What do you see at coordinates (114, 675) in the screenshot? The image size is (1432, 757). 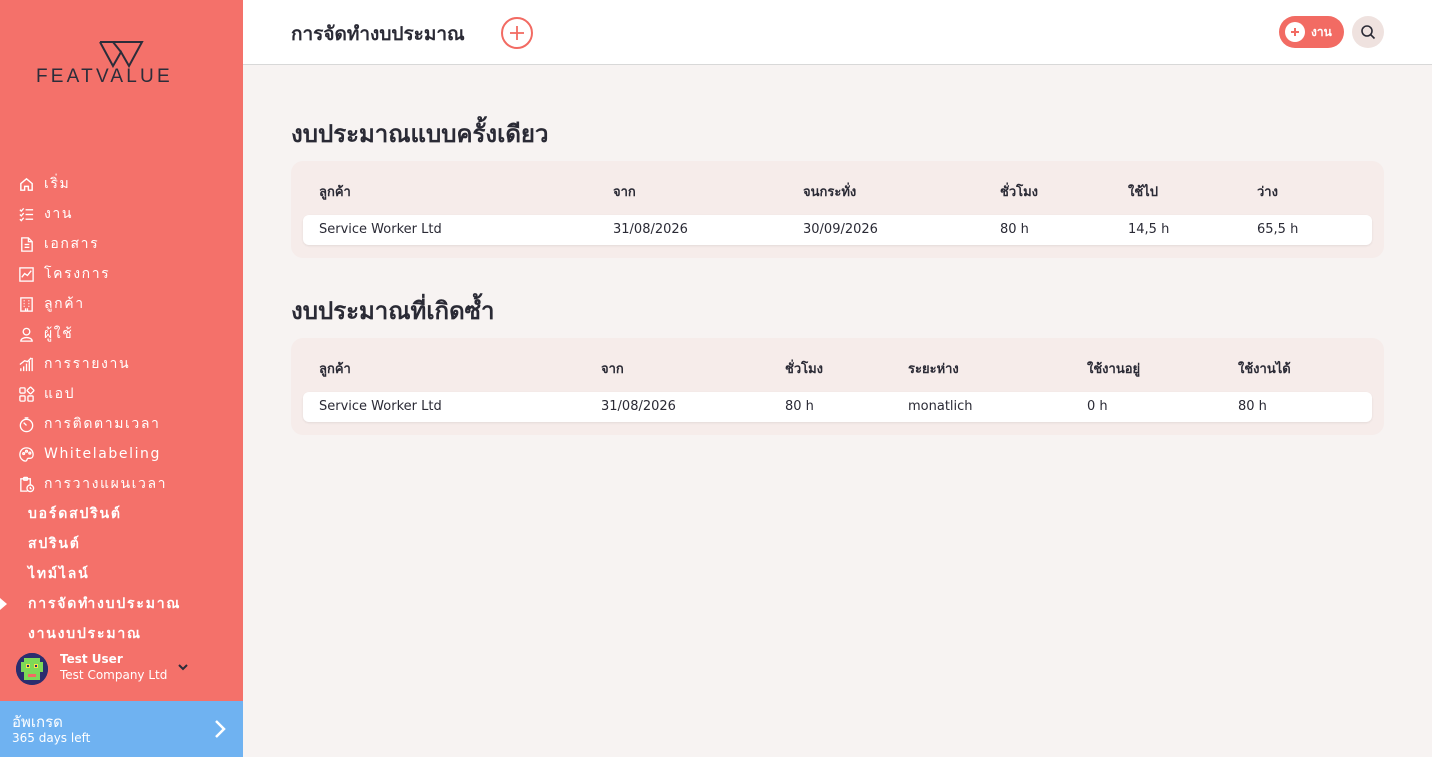 I see `user-company: Test Company Ltd` at bounding box center [114, 675].